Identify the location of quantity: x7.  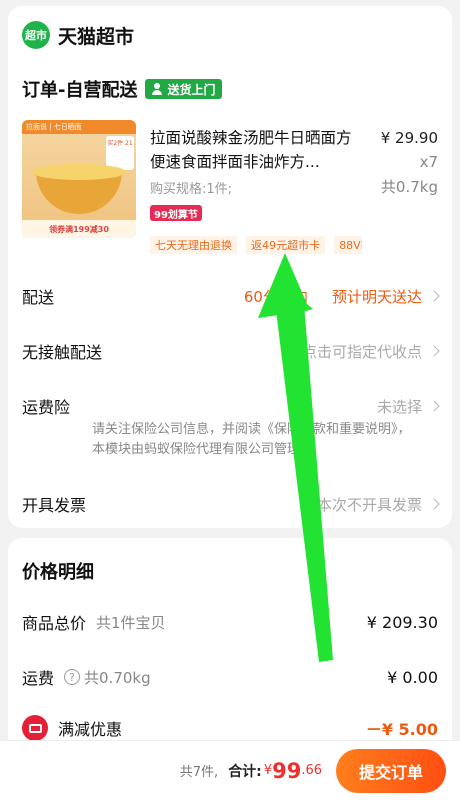
(428, 162).